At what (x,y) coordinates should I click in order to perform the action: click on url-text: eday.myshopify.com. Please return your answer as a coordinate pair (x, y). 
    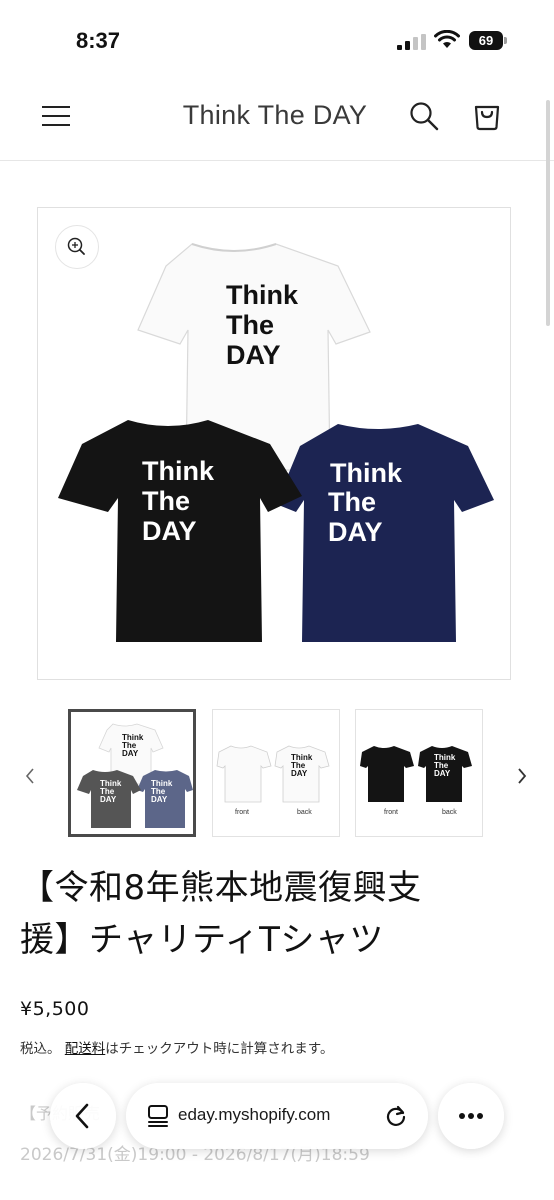
    Looking at the image, I should click on (254, 1115).